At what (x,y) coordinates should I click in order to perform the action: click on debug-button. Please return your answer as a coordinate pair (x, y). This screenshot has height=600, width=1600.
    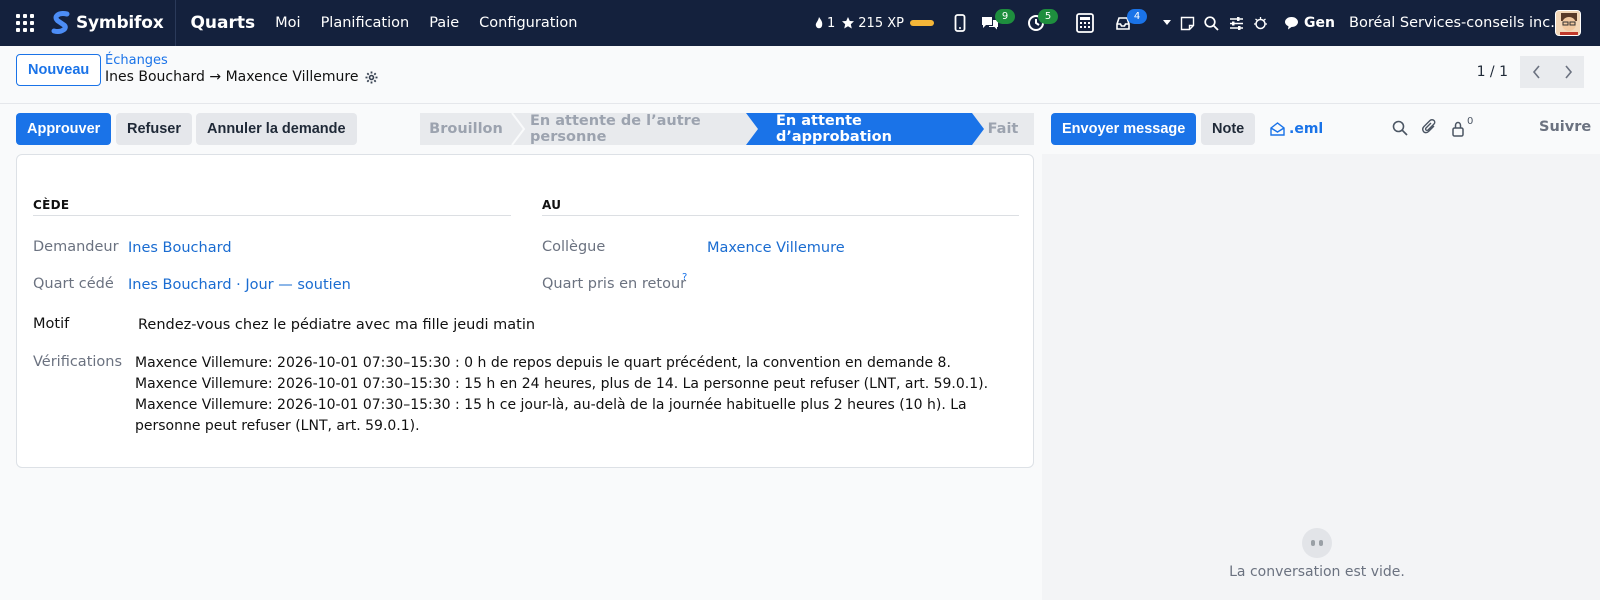
    Looking at the image, I should click on (1260, 23).